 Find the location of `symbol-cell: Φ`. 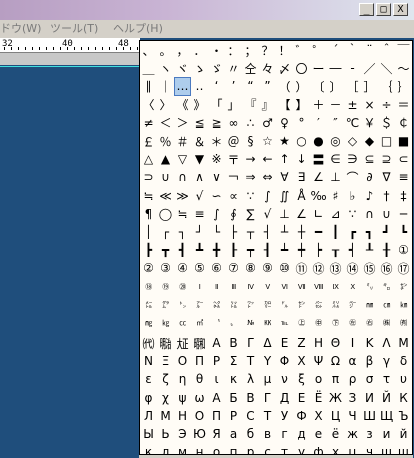

symbol-cell: Φ is located at coordinates (284, 361).